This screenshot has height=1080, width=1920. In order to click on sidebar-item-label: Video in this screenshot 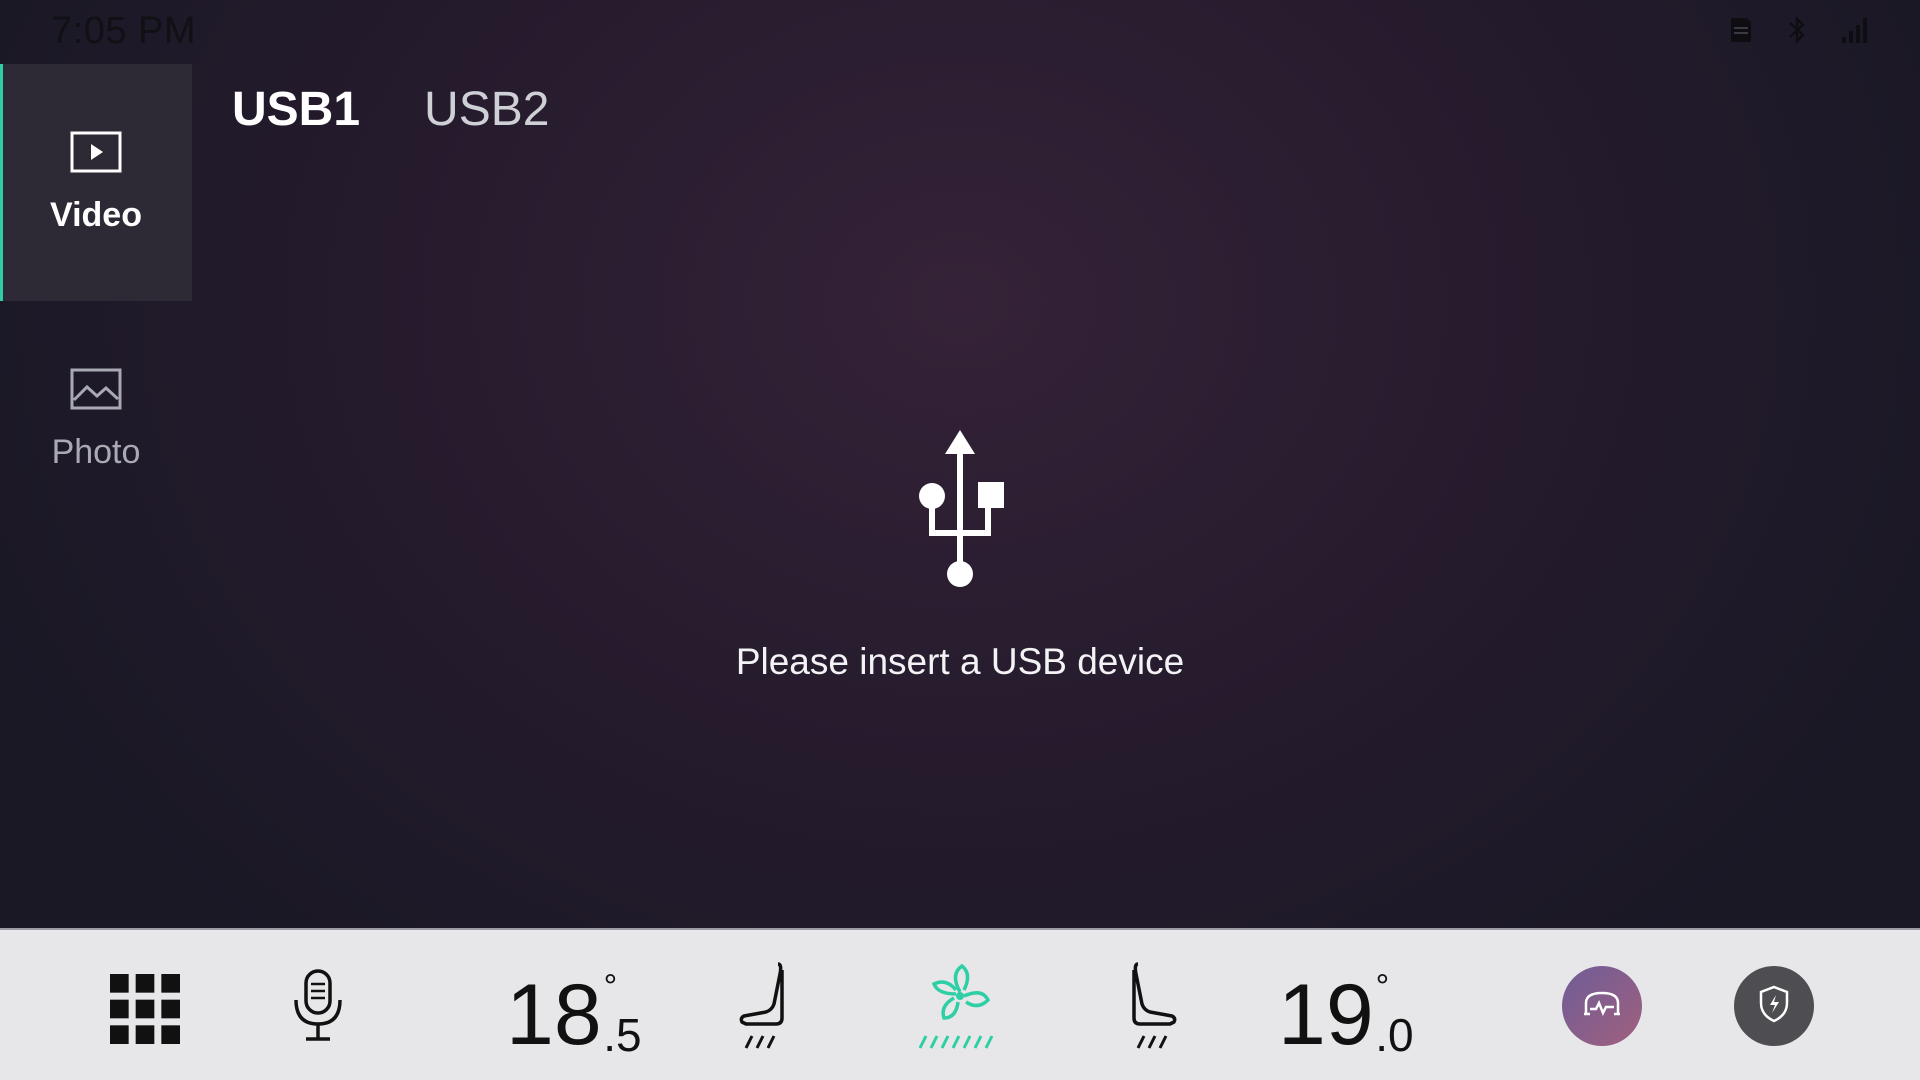, I will do `click(96, 214)`.